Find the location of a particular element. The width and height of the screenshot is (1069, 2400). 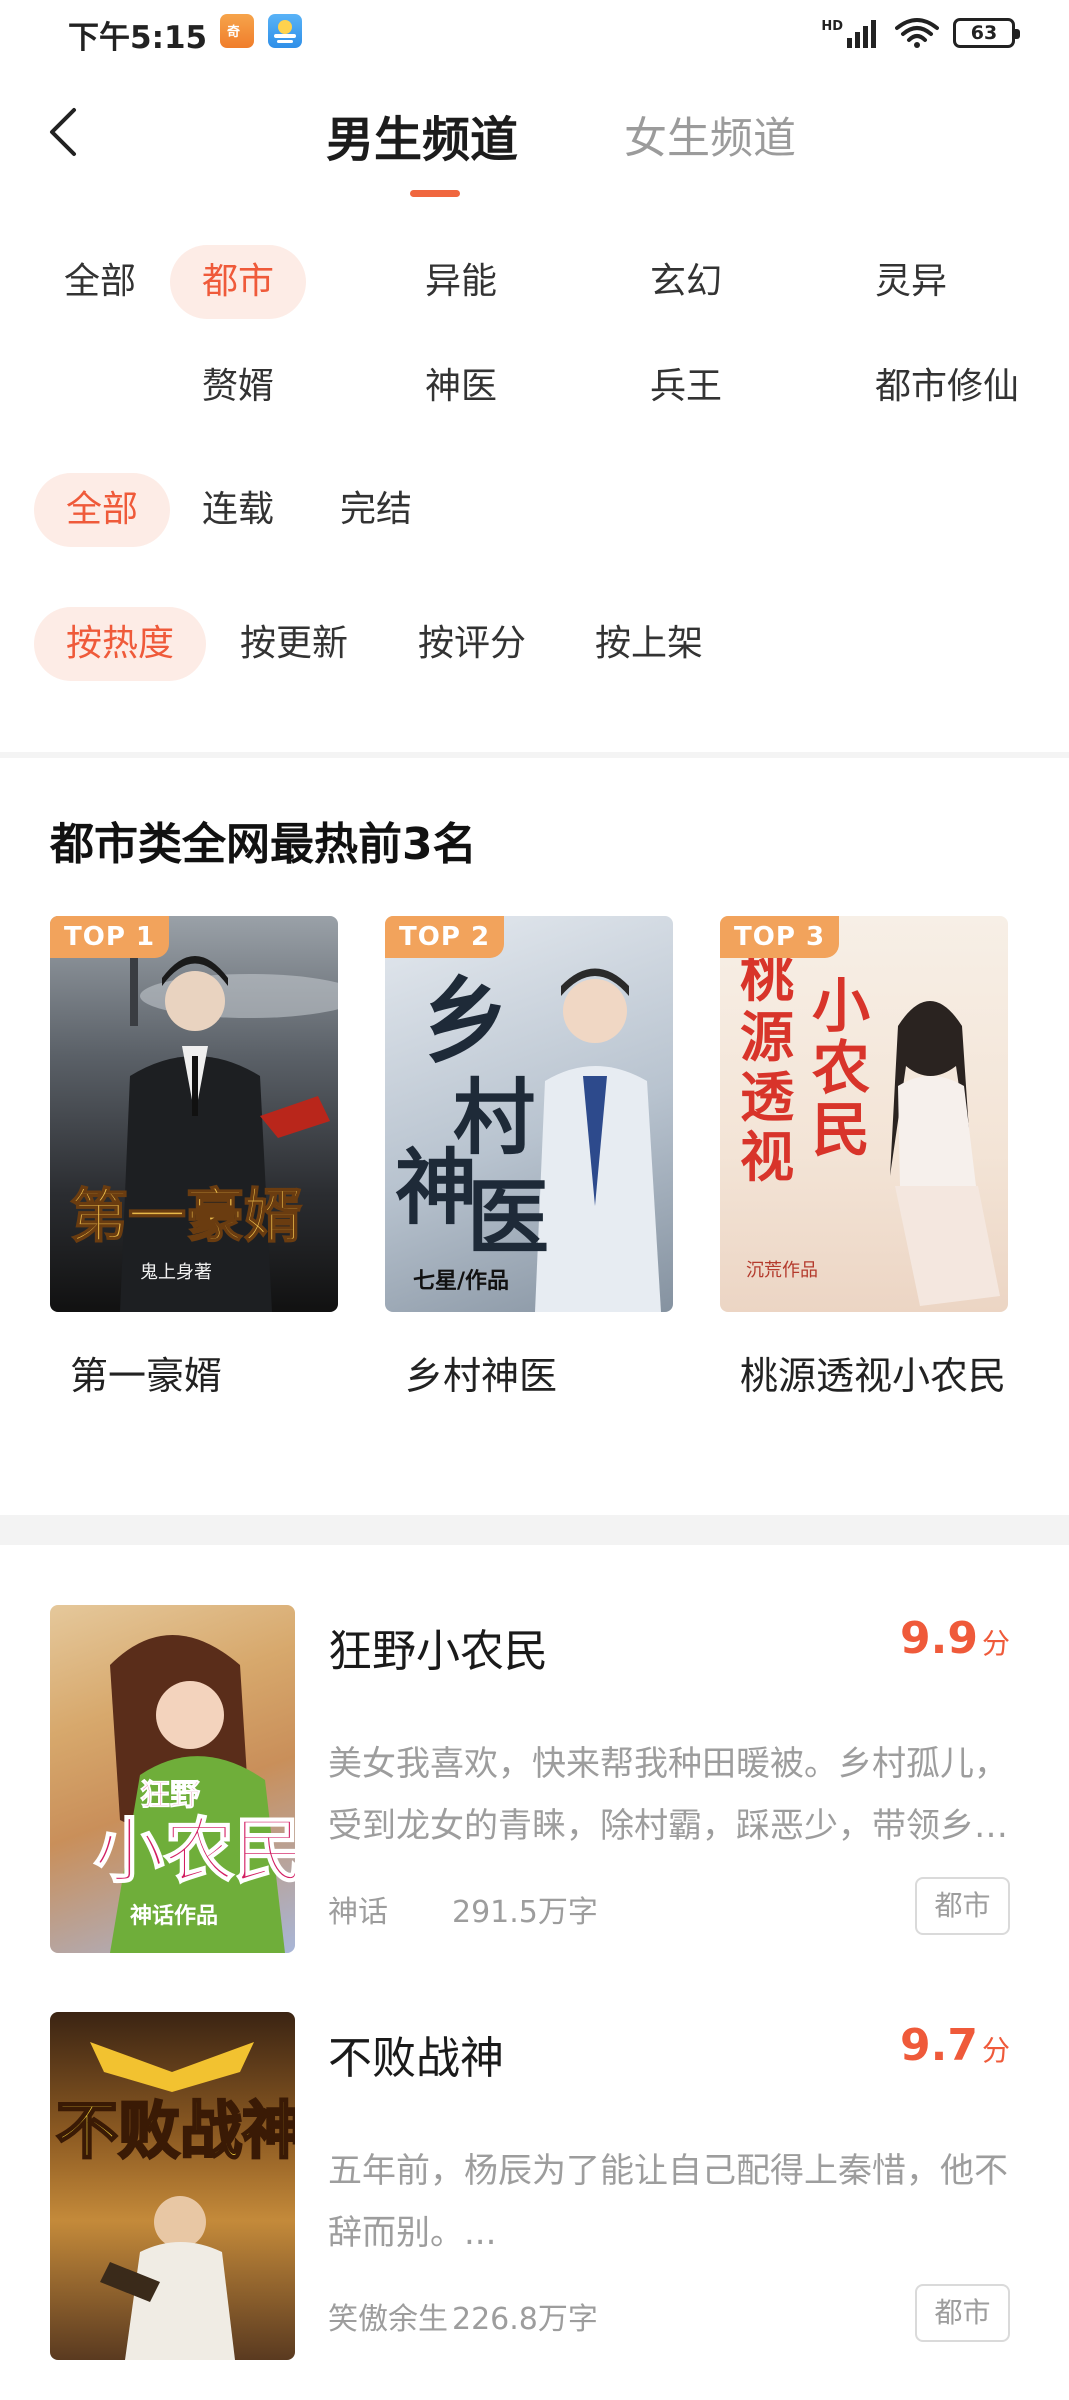

sort-by-listing: 按上架 is located at coordinates (649, 644).